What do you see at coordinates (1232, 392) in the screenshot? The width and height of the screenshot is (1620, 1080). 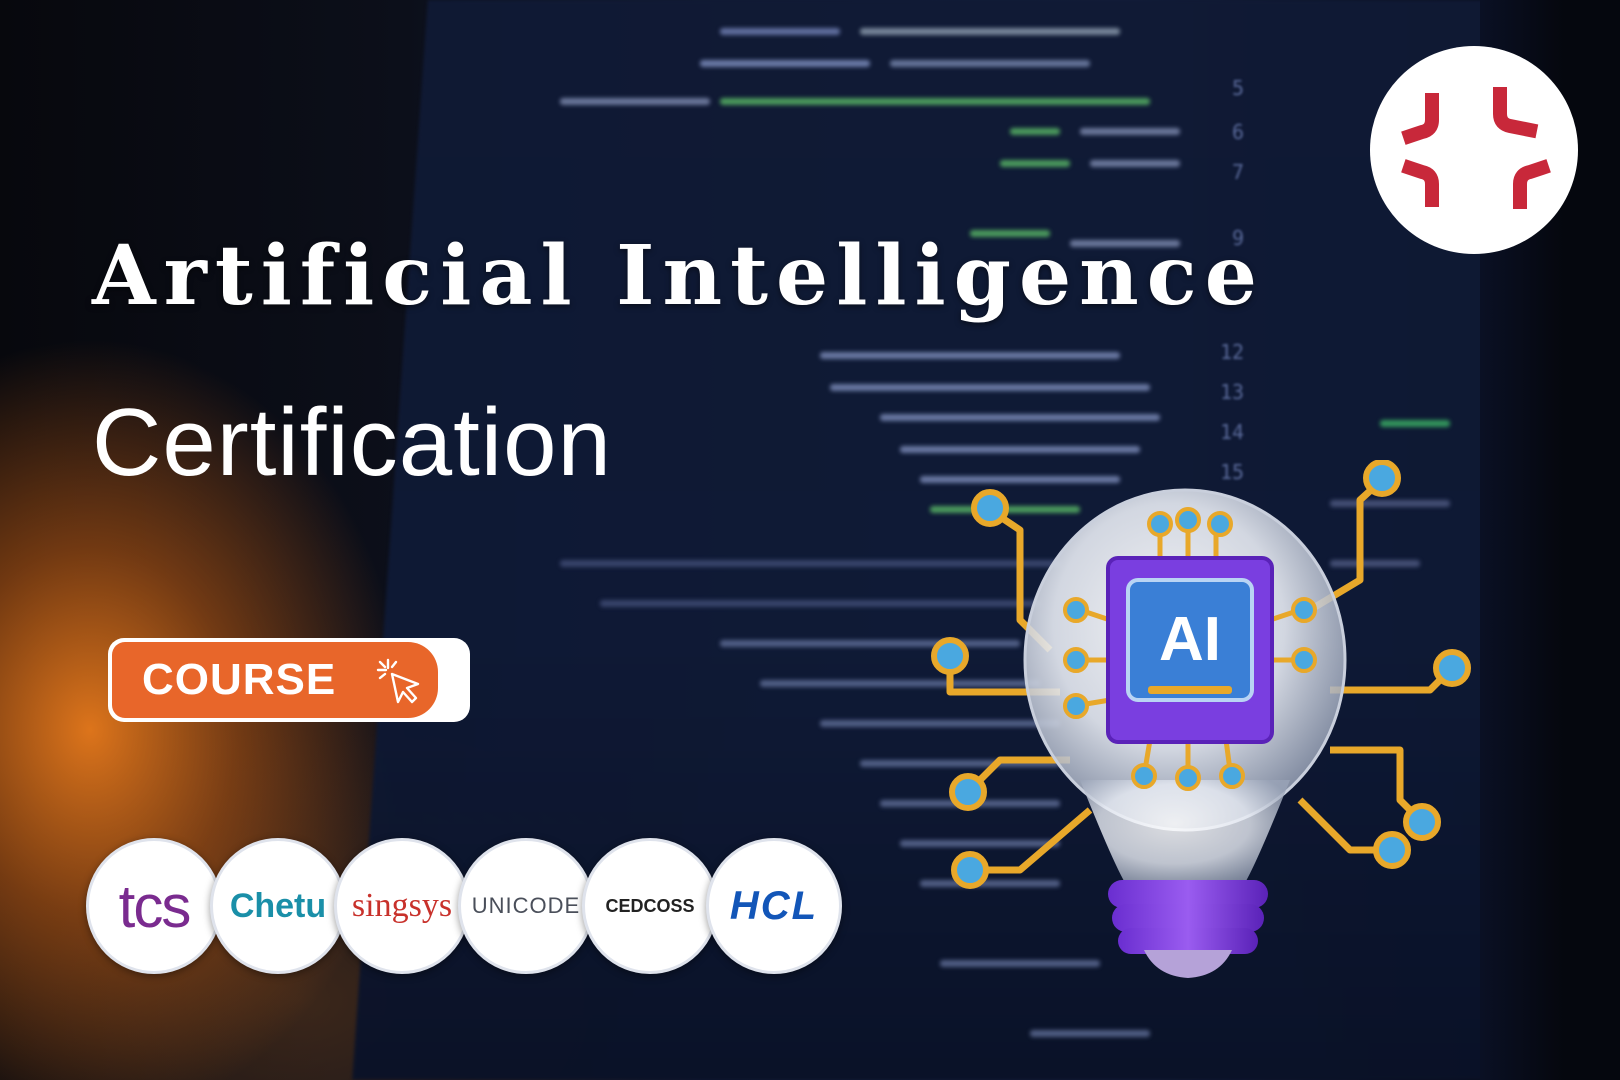 I see `line-number: 13` at bounding box center [1232, 392].